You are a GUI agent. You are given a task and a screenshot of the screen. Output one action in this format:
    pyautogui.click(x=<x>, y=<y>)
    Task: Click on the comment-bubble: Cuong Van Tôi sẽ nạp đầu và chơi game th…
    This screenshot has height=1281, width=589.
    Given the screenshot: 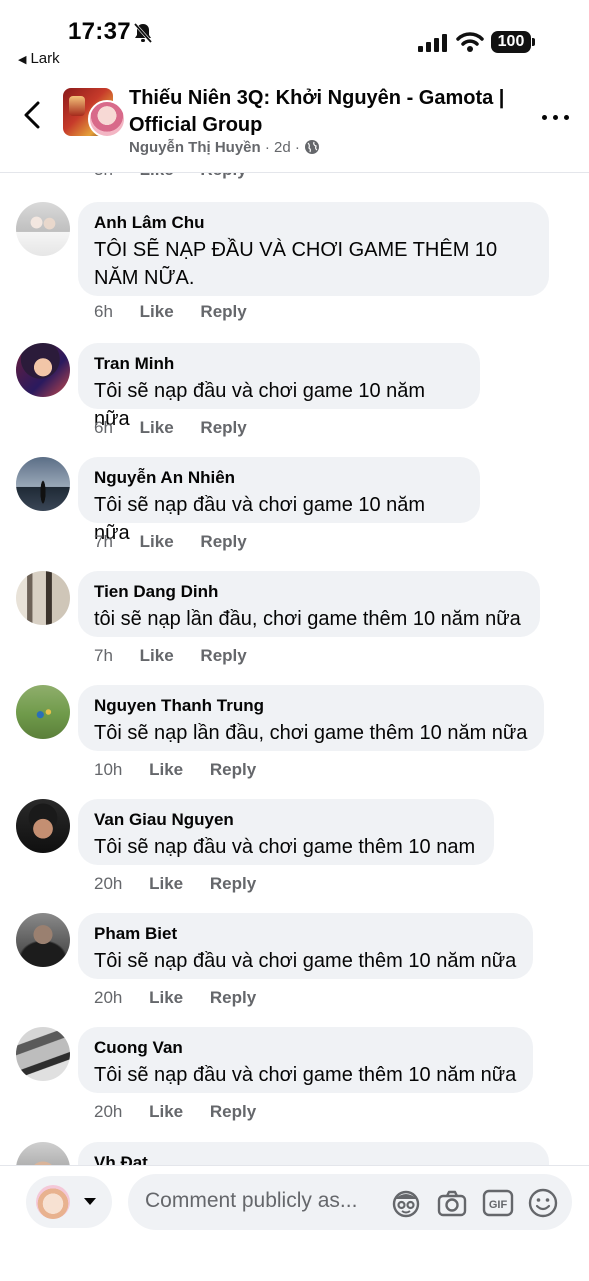 What is the action you would take?
    pyautogui.click(x=305, y=1060)
    